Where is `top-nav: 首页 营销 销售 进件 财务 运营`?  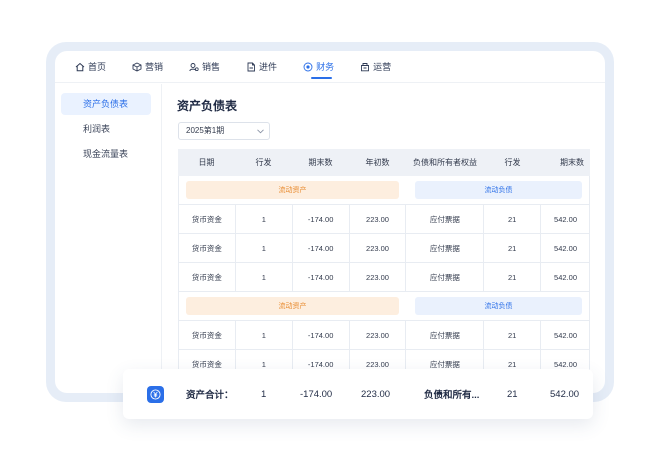
top-nav: 首页 营销 销售 进件 财务 运营 is located at coordinates (330, 67).